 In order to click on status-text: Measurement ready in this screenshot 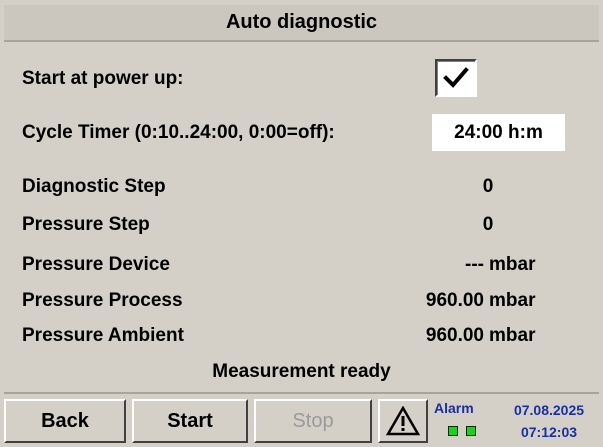, I will do `click(301, 371)`.